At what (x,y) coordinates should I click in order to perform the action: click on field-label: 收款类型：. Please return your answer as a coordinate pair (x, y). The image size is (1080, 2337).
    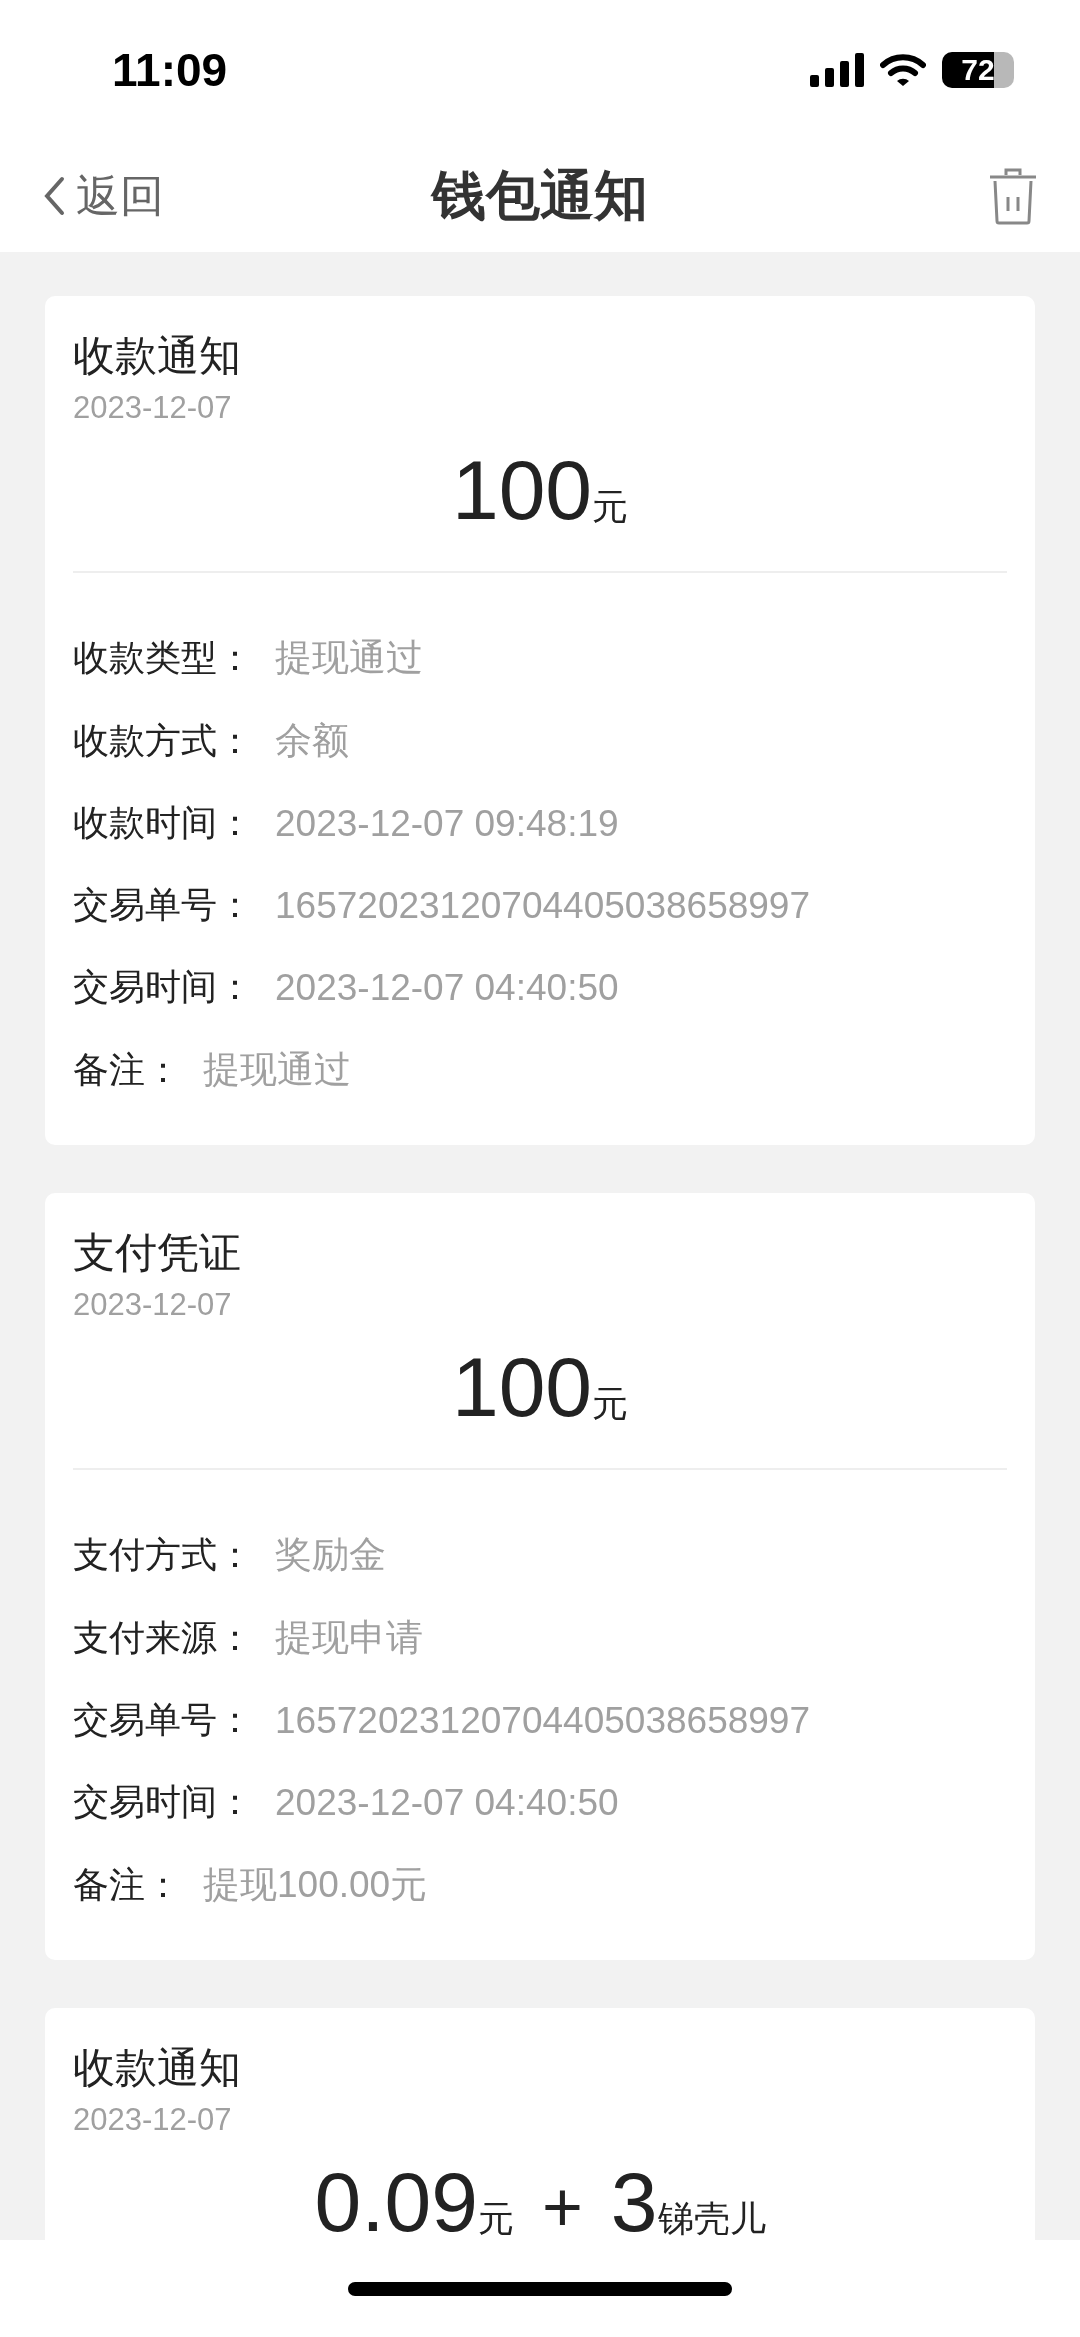
    Looking at the image, I should click on (163, 657).